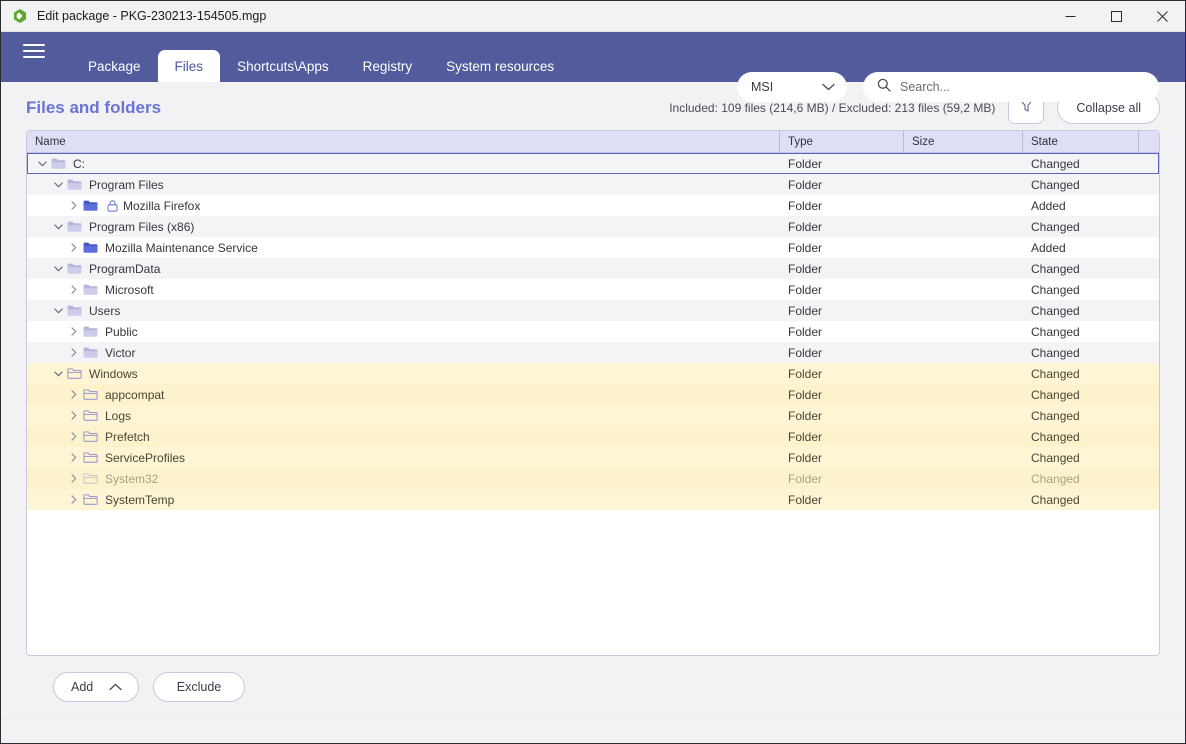 The image size is (1186, 744). Describe the element at coordinates (593, 331) in the screenshot. I see `table-row: Public Folder Changed` at that location.